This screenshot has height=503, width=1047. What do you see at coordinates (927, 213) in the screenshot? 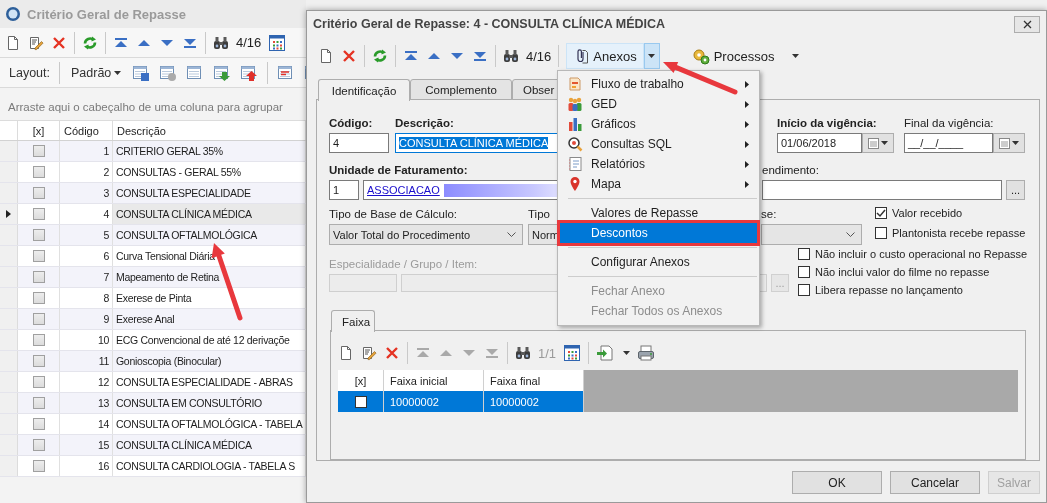
I see `checkbox-label: Valor recebido` at bounding box center [927, 213].